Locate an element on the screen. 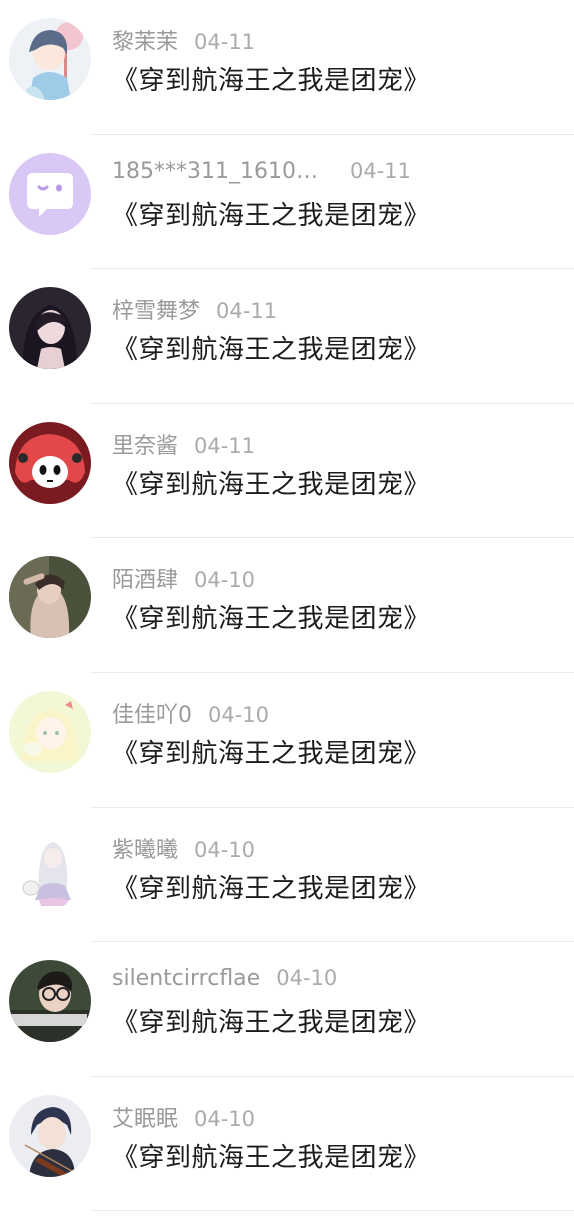 This screenshot has height=1218, width=574. comment-item: 里奈酱 04-11 《穿到航海王之我是团宠》 is located at coordinates (287, 471).